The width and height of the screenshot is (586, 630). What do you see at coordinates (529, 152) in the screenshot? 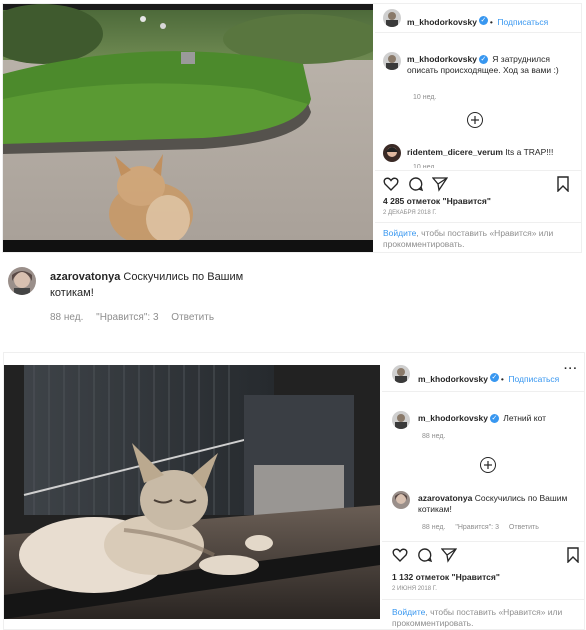
I see `comment-text: Its a TRAP!!!` at bounding box center [529, 152].